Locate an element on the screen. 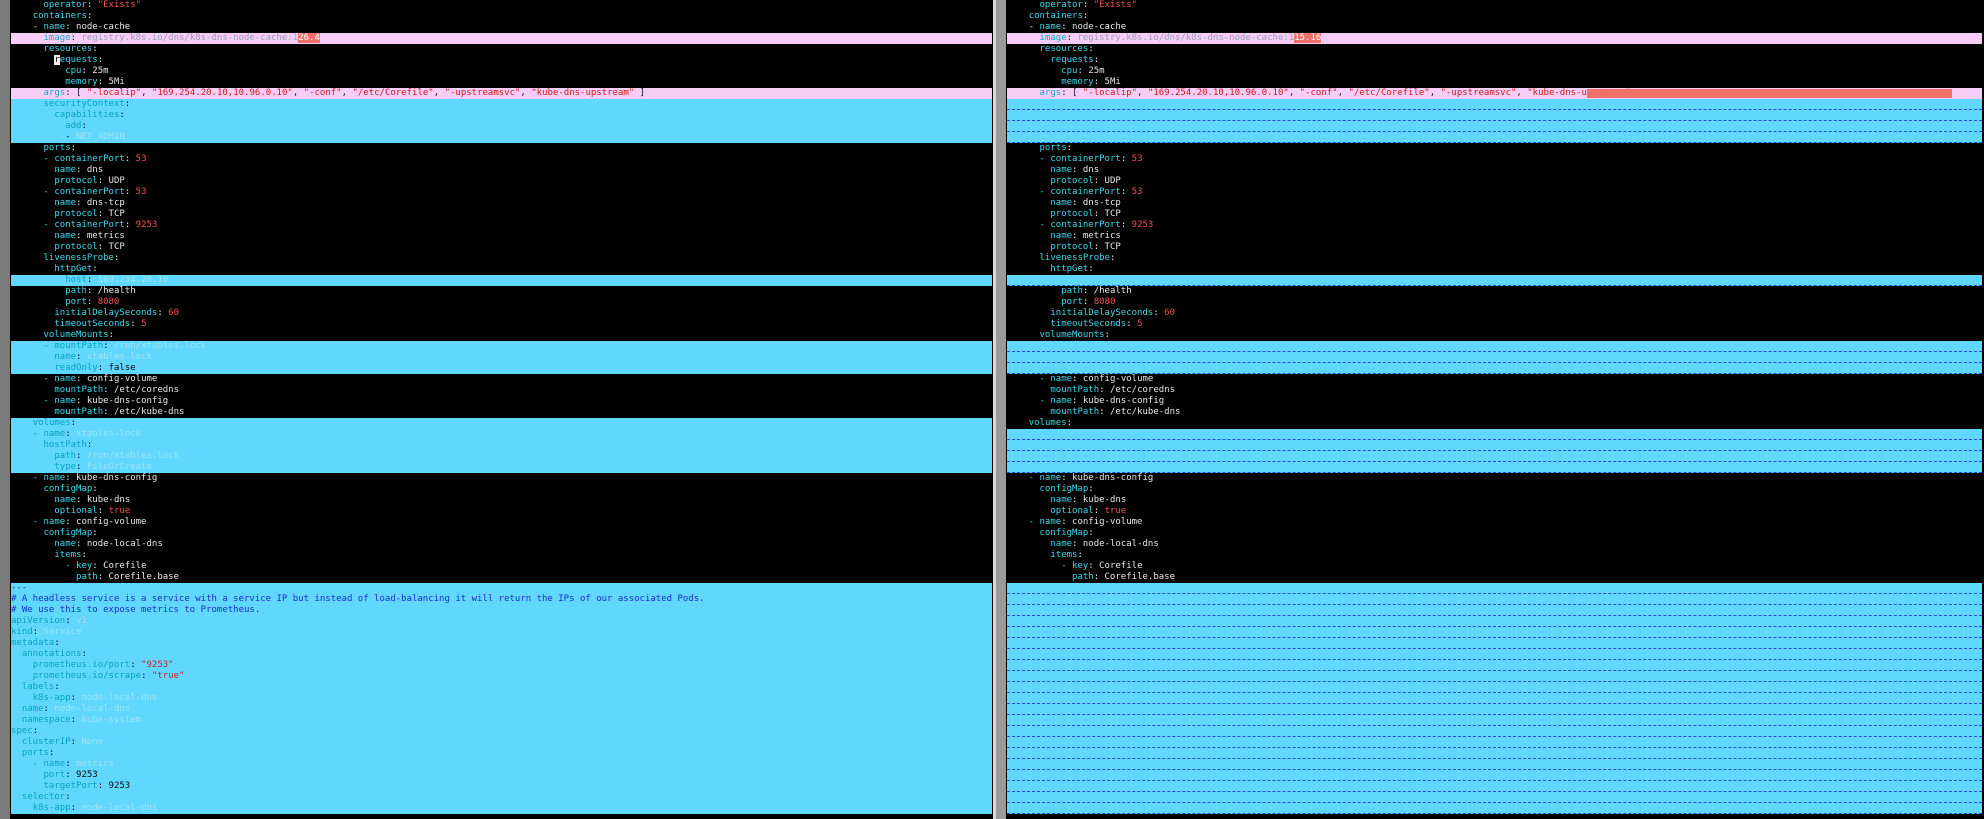  diff-deleted-line: name: xtables-lock is located at coordinates (501, 357).